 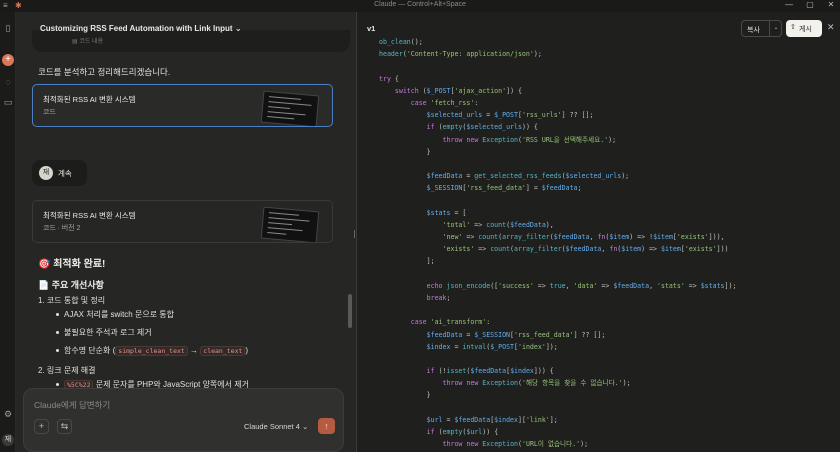 What do you see at coordinates (8, 414) in the screenshot?
I see `settings-icon: ⚙` at bounding box center [8, 414].